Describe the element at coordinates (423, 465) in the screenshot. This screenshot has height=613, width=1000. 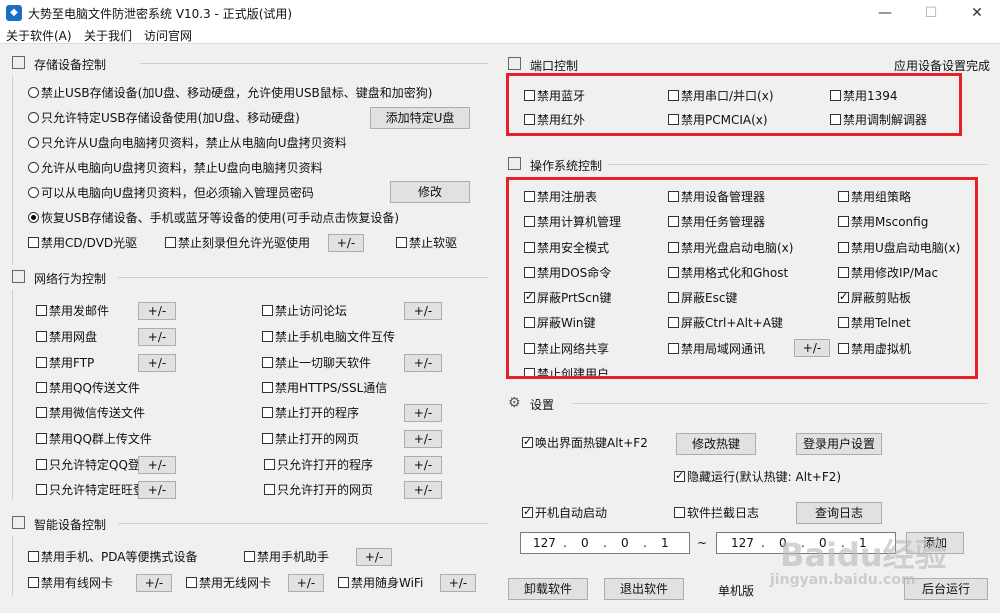
I see `net-right-plus-minus-7: +/-` at that location.